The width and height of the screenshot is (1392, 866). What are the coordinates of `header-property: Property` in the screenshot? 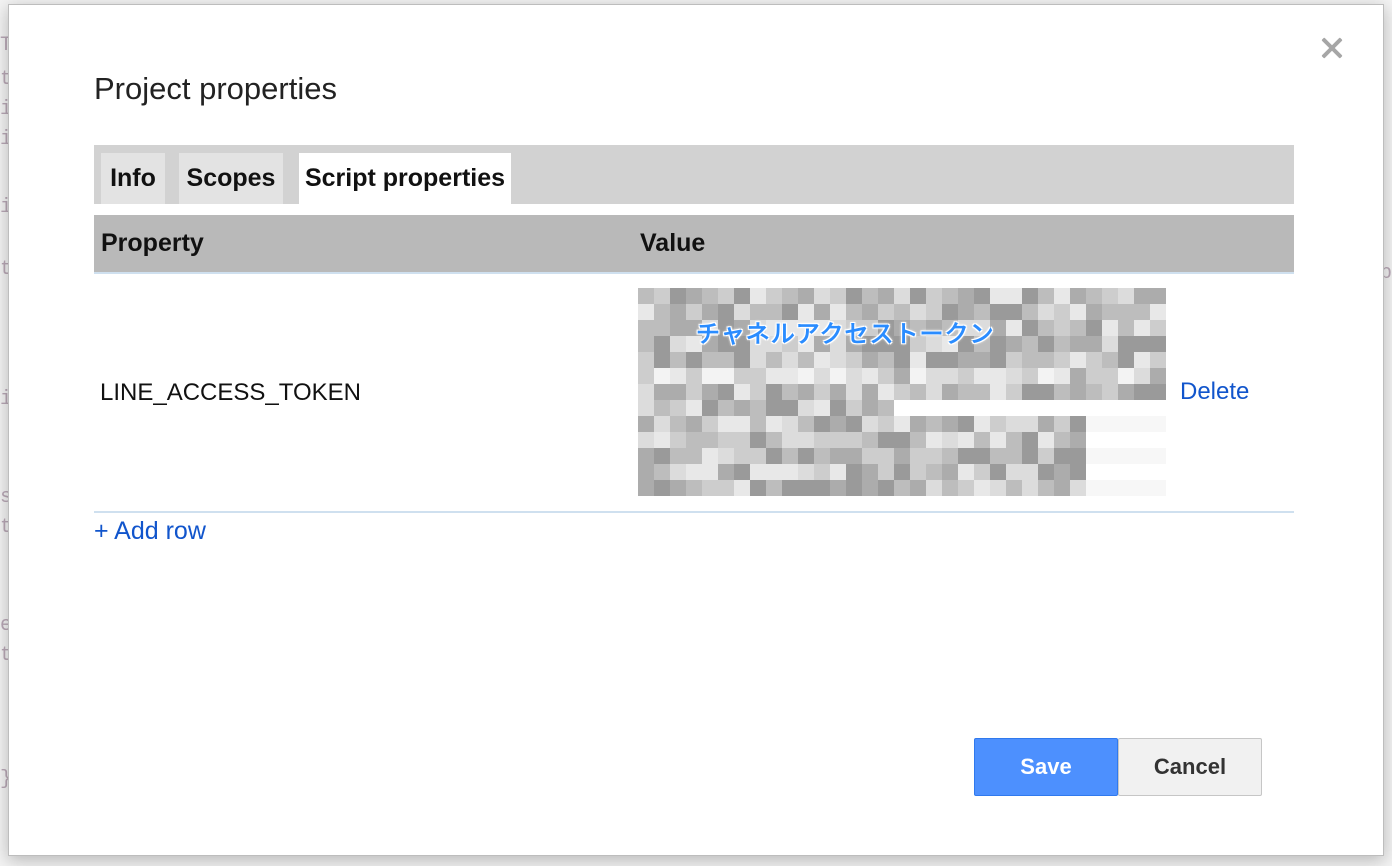 It's located at (152, 243).